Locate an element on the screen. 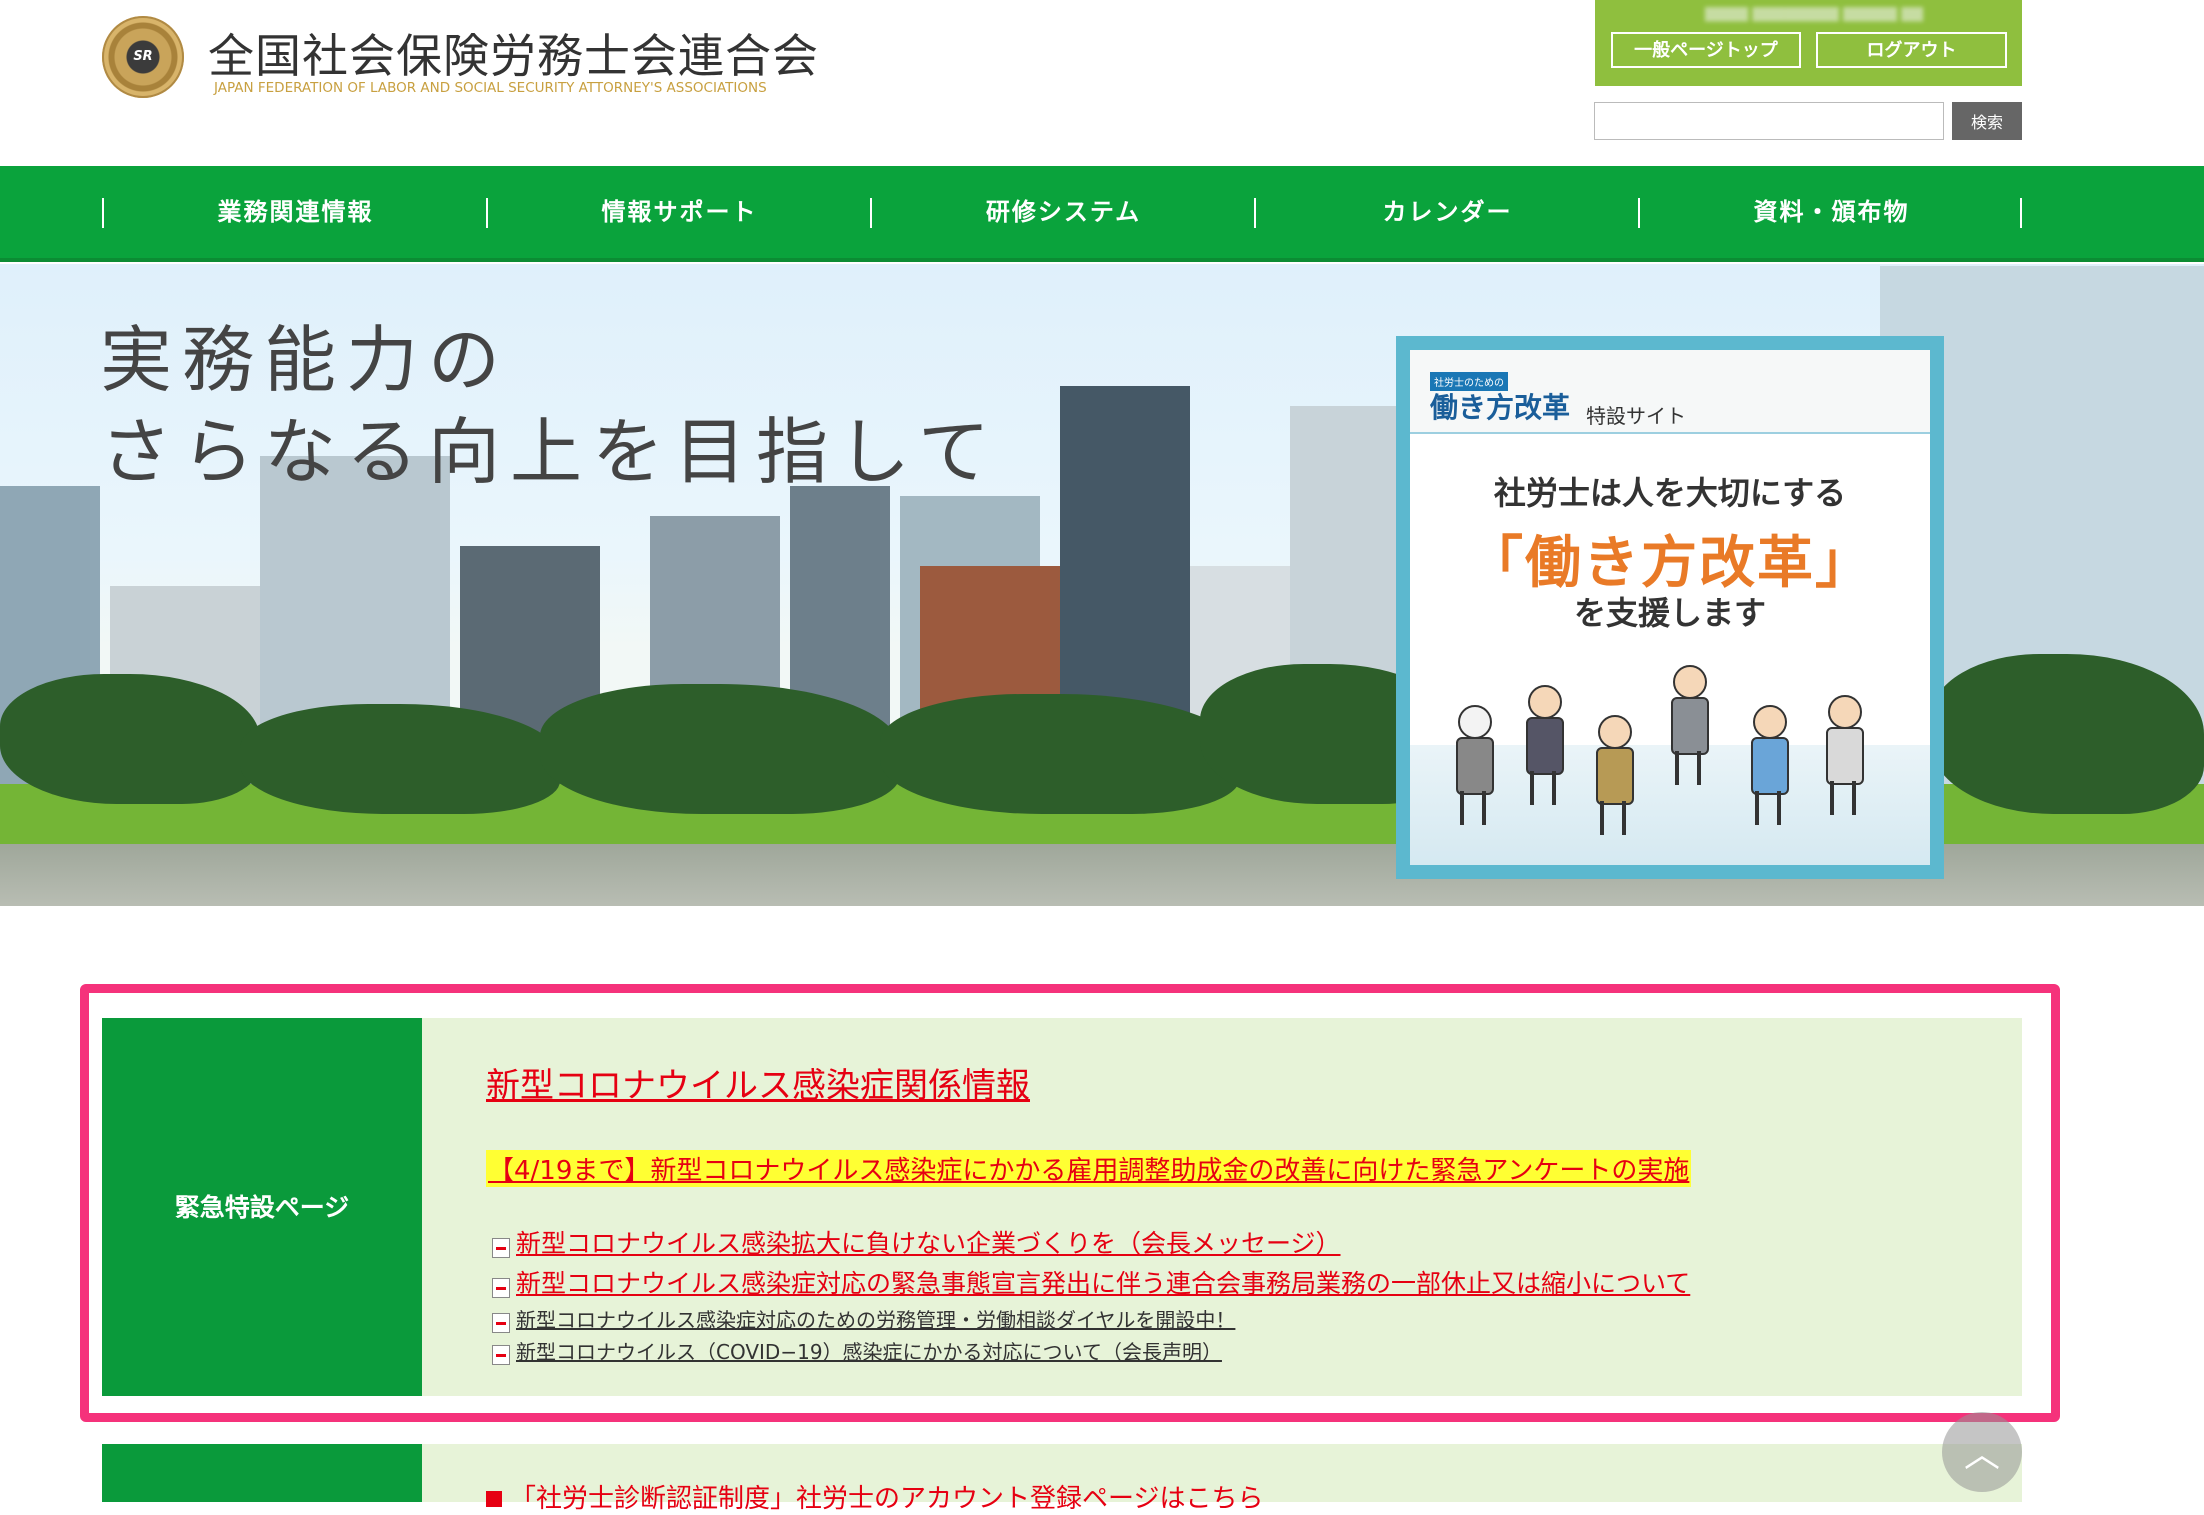 Image resolution: width=2204 pixels, height=1515 pixels. emblem-text: SR is located at coordinates (143, 56).